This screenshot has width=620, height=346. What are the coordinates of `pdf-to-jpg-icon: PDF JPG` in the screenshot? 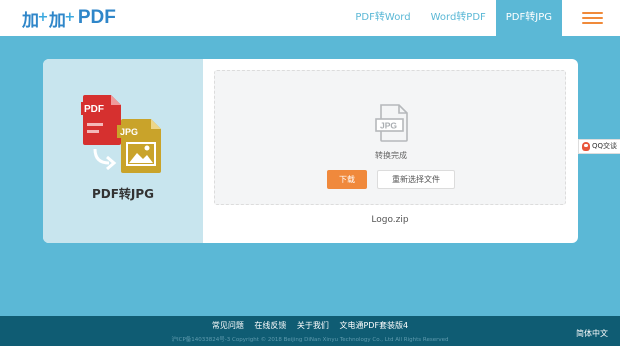 It's located at (121, 134).